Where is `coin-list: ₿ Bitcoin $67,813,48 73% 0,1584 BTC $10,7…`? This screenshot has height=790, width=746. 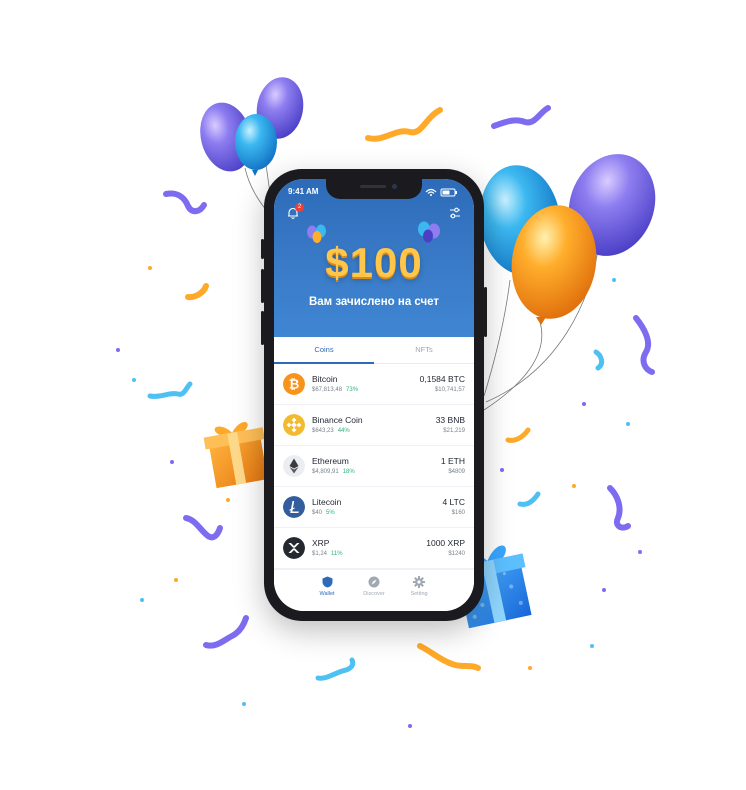
coin-list: ₿ Bitcoin $67,813,48 73% 0,1584 BTC $10,7… is located at coordinates (374, 466).